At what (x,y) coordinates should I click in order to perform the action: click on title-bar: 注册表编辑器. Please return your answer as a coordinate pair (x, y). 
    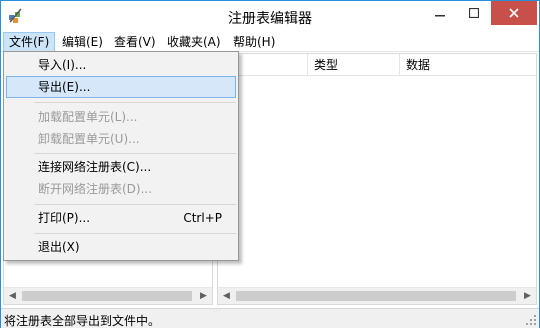
    Looking at the image, I should click on (270, 16).